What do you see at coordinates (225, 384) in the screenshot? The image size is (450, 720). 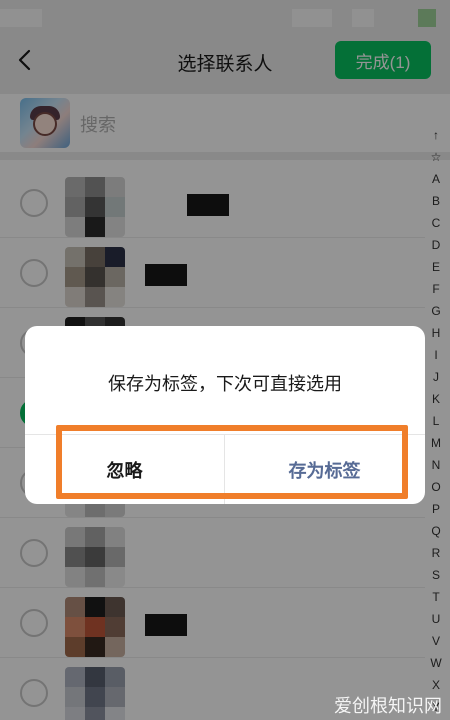 I see `dialog-message: 保存为标签，下次可直接选用` at bounding box center [225, 384].